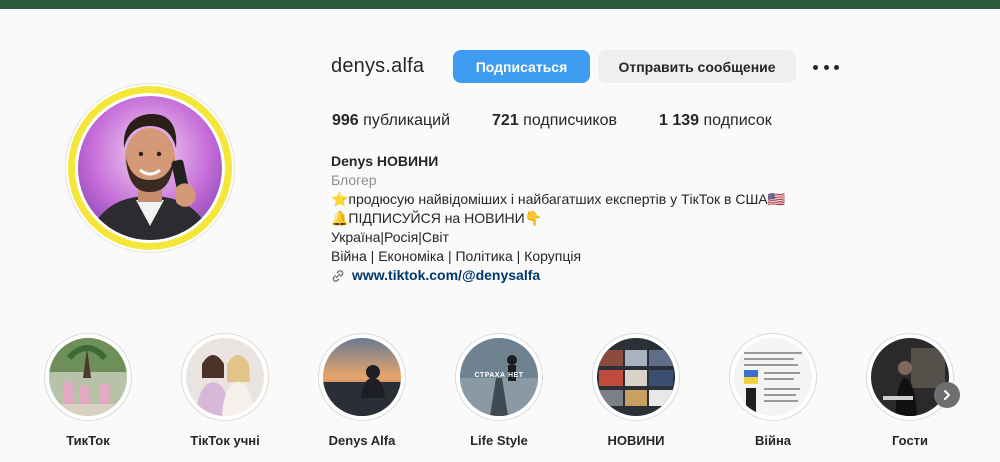 This screenshot has height=462, width=1000. What do you see at coordinates (446, 275) in the screenshot?
I see `bio-link-text: www.tiktok.com/@denysalfa` at bounding box center [446, 275].